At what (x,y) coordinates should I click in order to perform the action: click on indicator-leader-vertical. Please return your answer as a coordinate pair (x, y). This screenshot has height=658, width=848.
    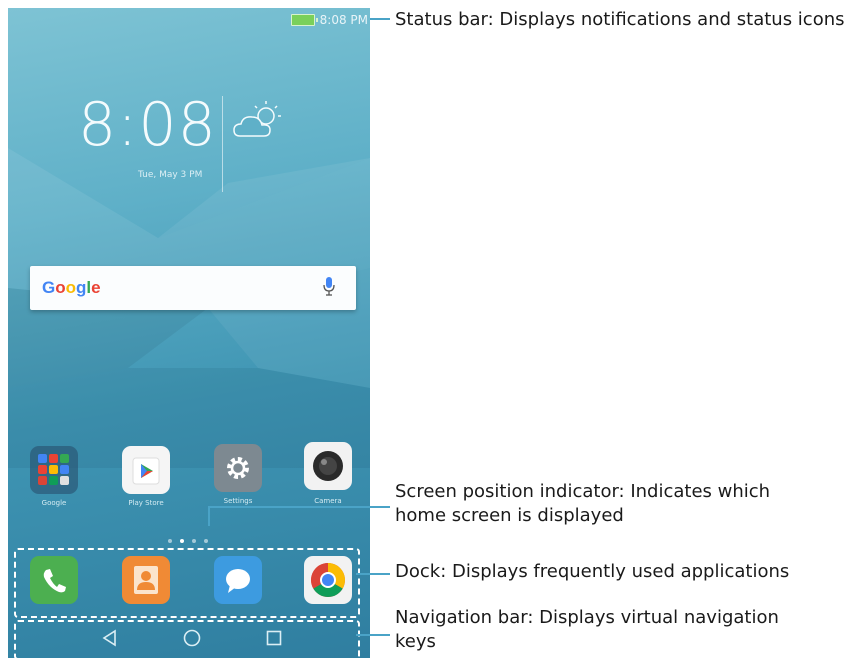
    Looking at the image, I should click on (209, 516).